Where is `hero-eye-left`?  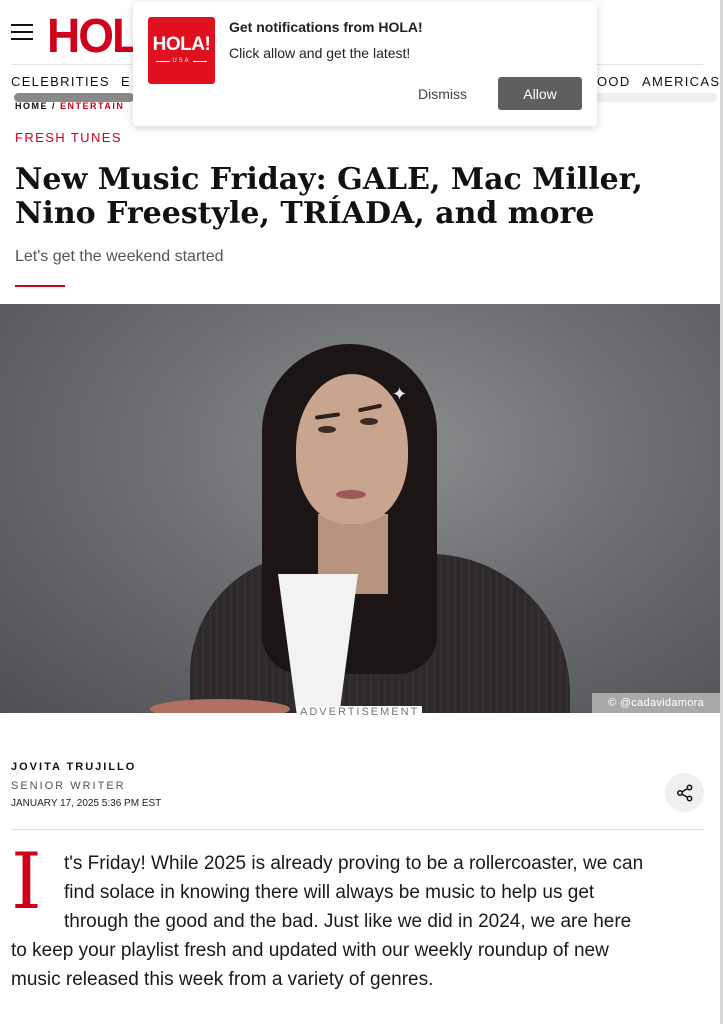 hero-eye-left is located at coordinates (327, 429).